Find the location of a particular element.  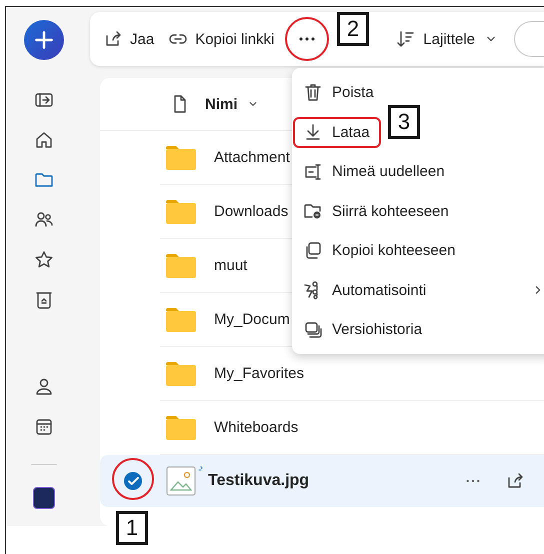

selected-row: Testikuva.jpg is located at coordinates (322, 481).